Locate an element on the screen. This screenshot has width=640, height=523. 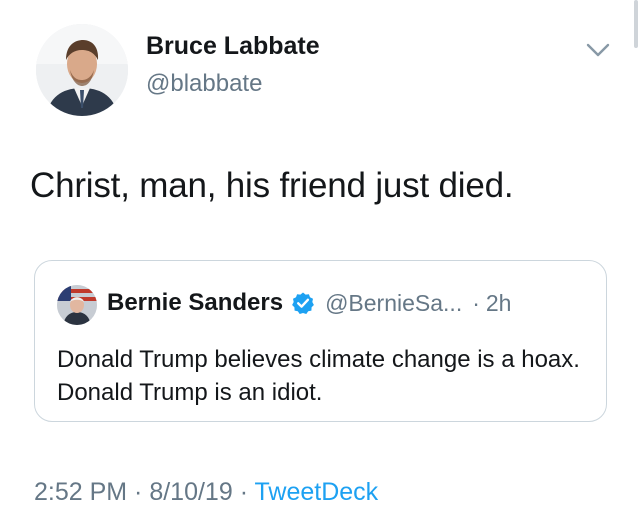
chevron-down-icon is located at coordinates (598, 50).